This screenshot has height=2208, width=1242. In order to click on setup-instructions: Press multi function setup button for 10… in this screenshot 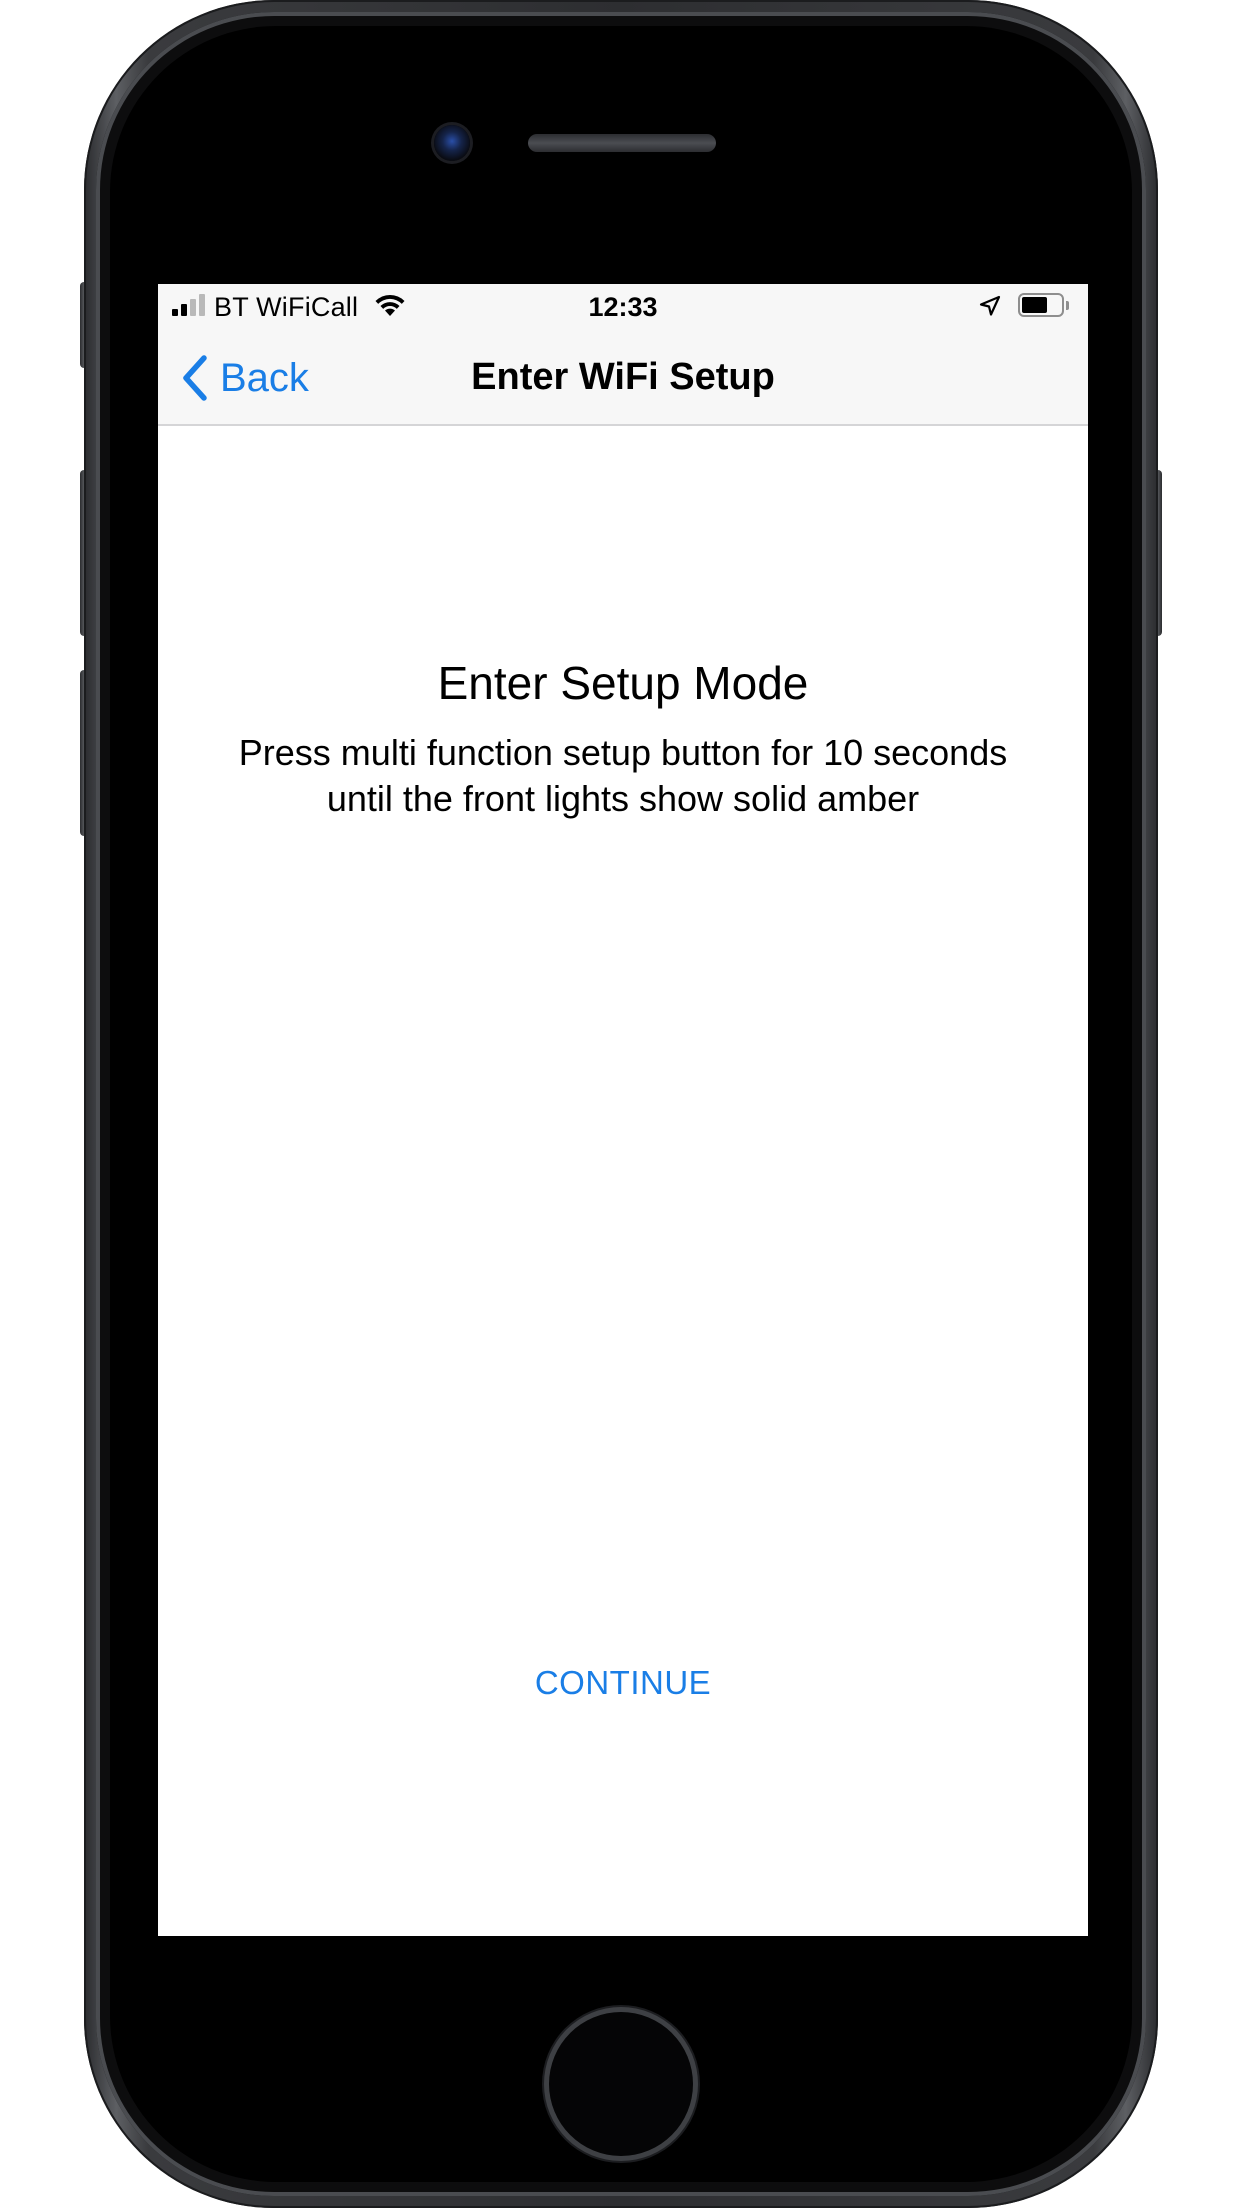, I will do `click(623, 776)`.